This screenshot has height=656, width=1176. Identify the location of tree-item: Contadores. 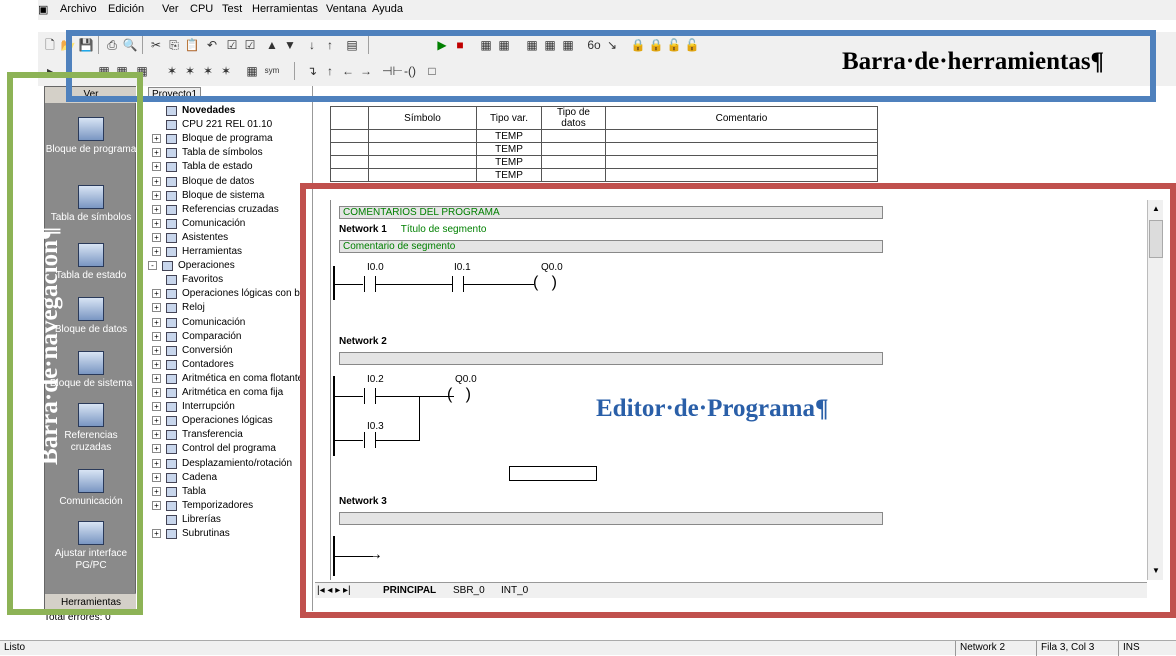
(208, 365).